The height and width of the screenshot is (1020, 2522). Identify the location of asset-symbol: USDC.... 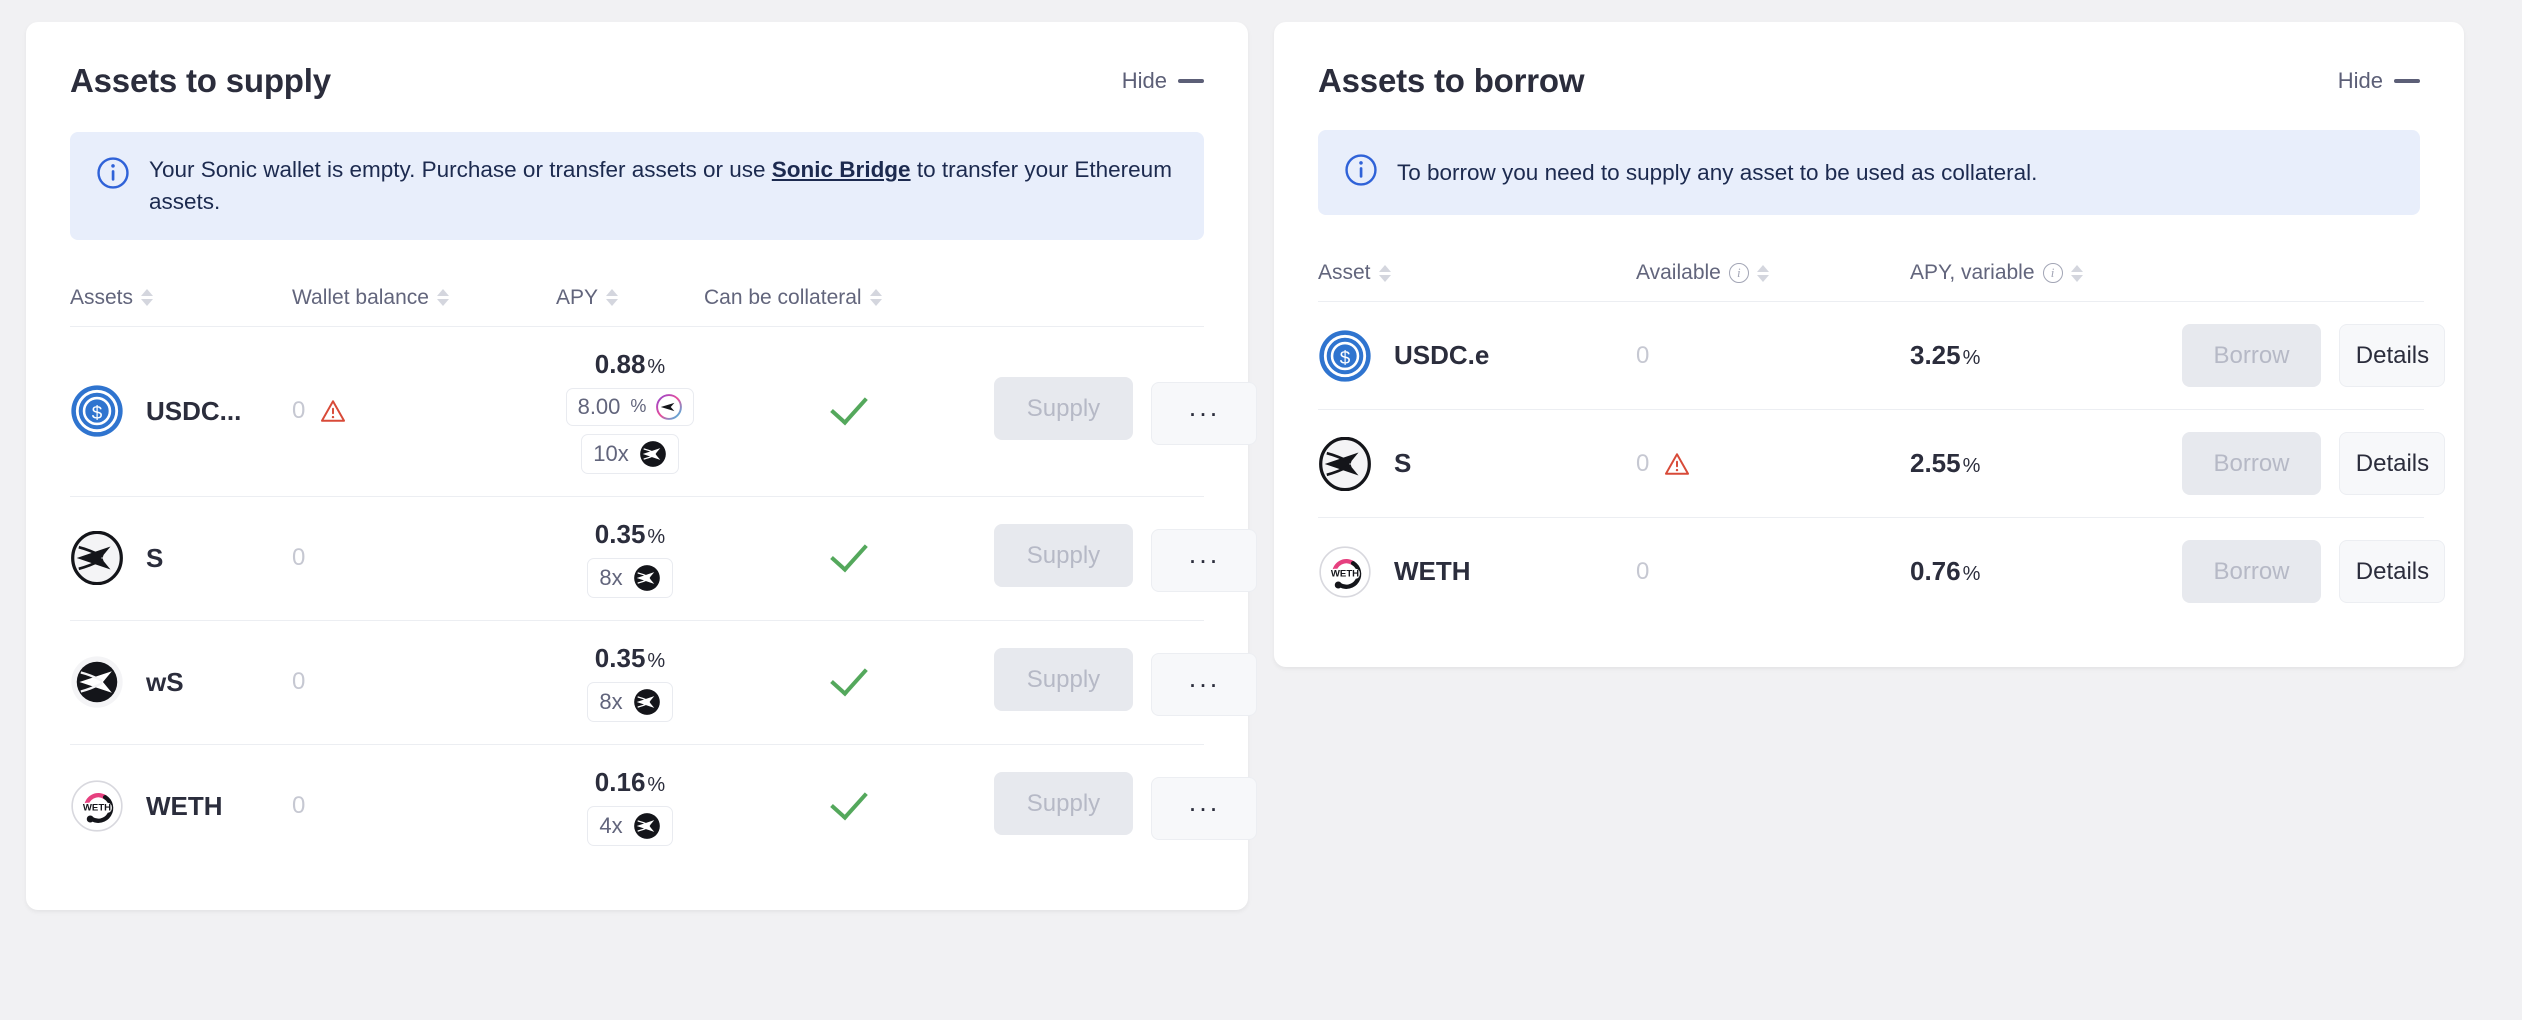
(194, 410).